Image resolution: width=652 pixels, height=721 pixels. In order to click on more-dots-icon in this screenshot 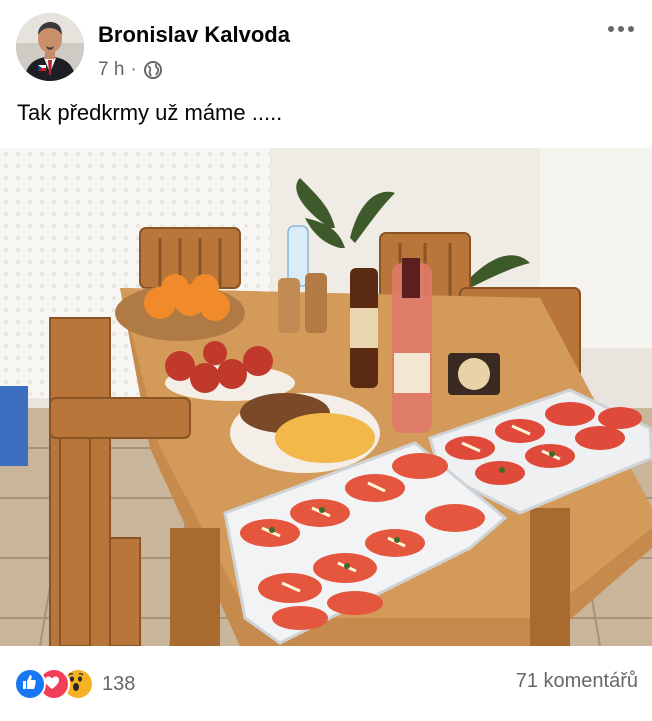, I will do `click(621, 29)`.